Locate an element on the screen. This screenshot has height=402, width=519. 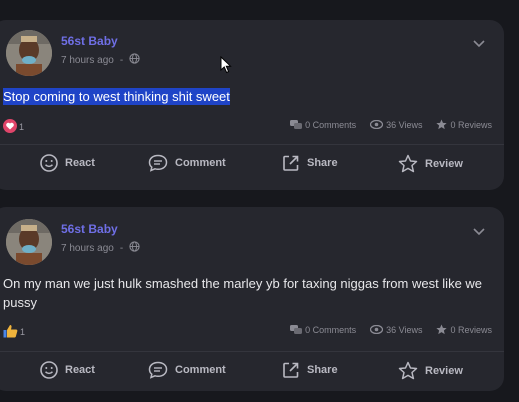
post-text-content: Stop coming to west thinking shit sweet is located at coordinates (116, 96).